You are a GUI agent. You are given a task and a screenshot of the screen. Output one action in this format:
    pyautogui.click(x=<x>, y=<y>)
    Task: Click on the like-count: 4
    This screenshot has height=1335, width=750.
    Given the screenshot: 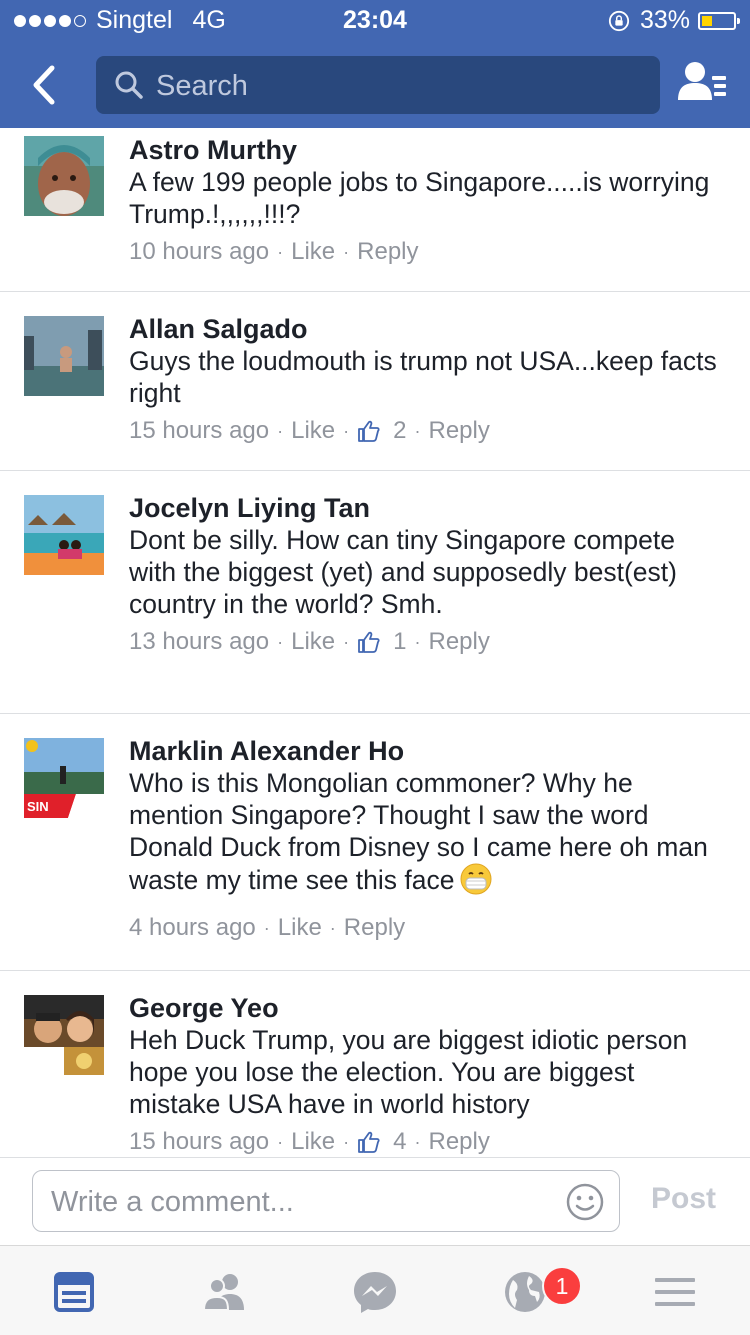 What is the action you would take?
    pyautogui.click(x=399, y=1142)
    